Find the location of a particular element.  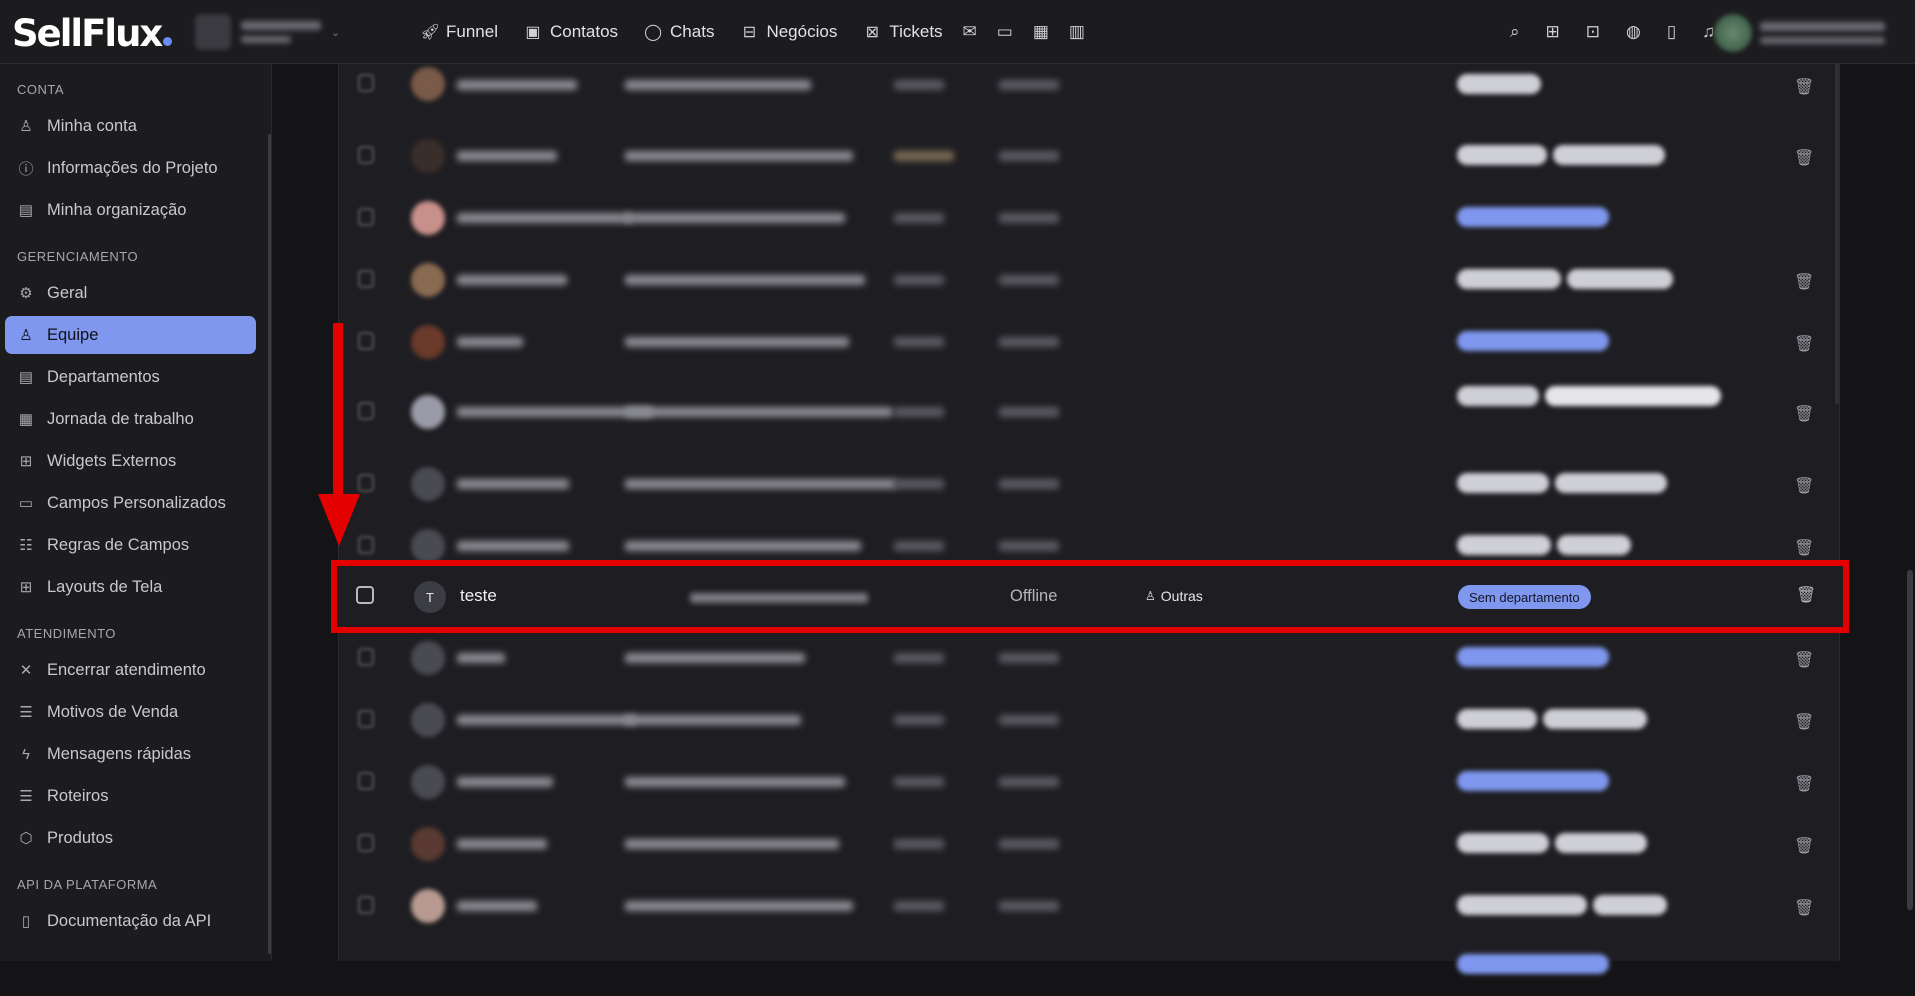

page-scrollbar is located at coordinates (1910, 740).